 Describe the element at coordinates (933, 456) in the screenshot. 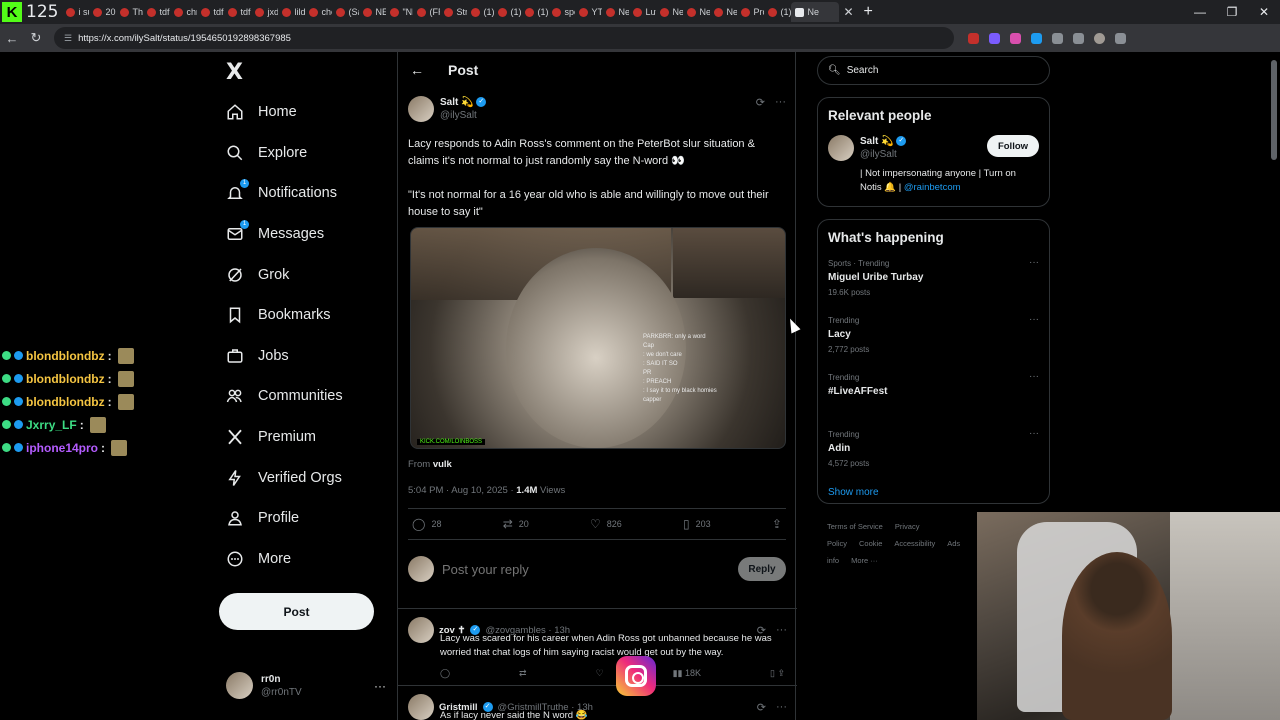

I see `trend-item: Trending Adin 4,572 posts ···` at that location.